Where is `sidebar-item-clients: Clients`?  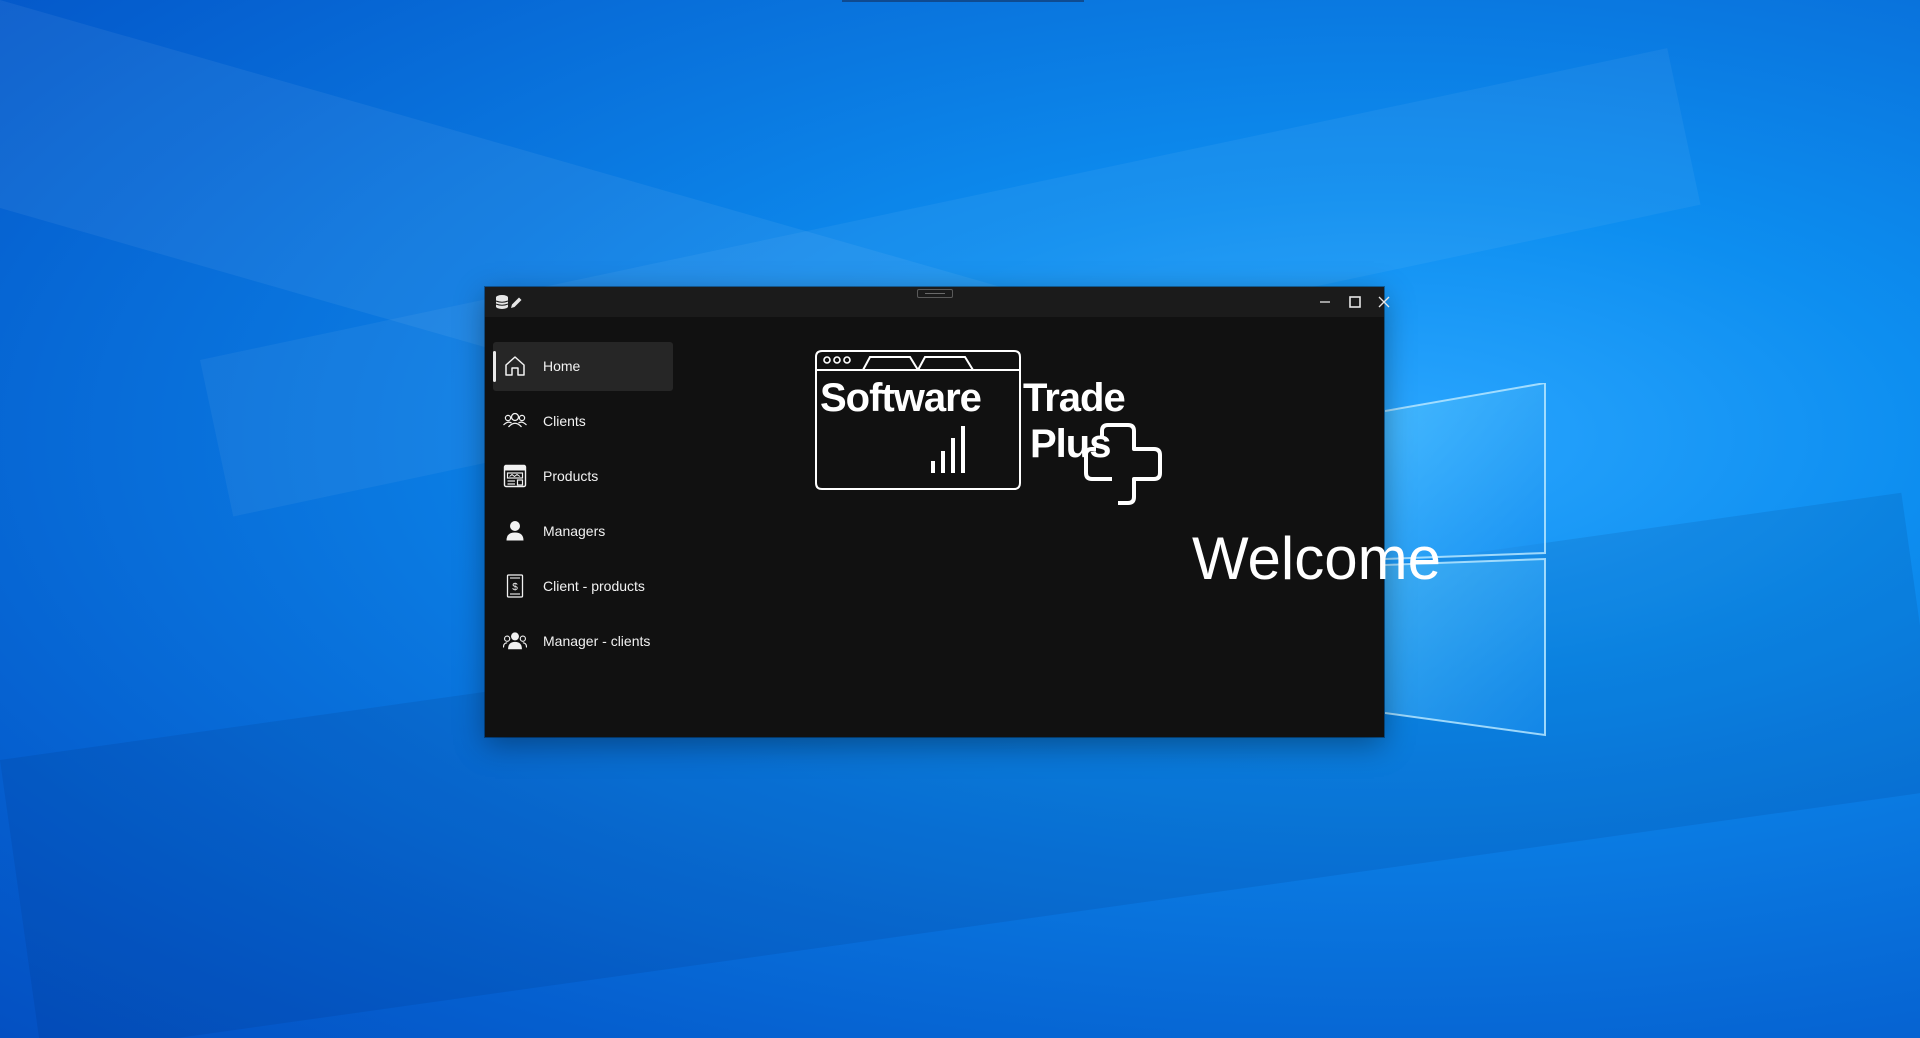
sidebar-item-clients: Clients is located at coordinates (583, 421).